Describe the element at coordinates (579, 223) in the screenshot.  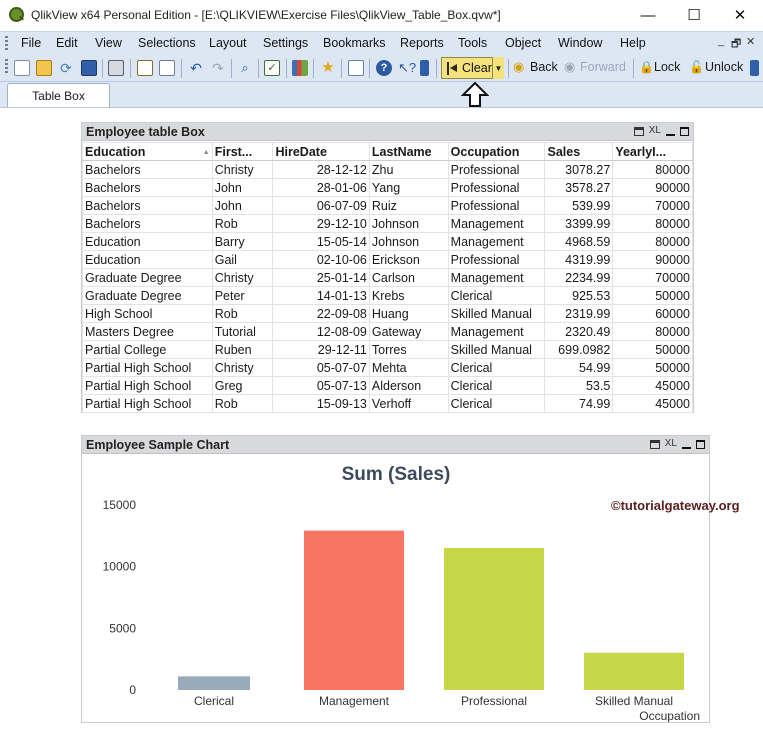
I see `column-sales-cell: 3399.99` at that location.